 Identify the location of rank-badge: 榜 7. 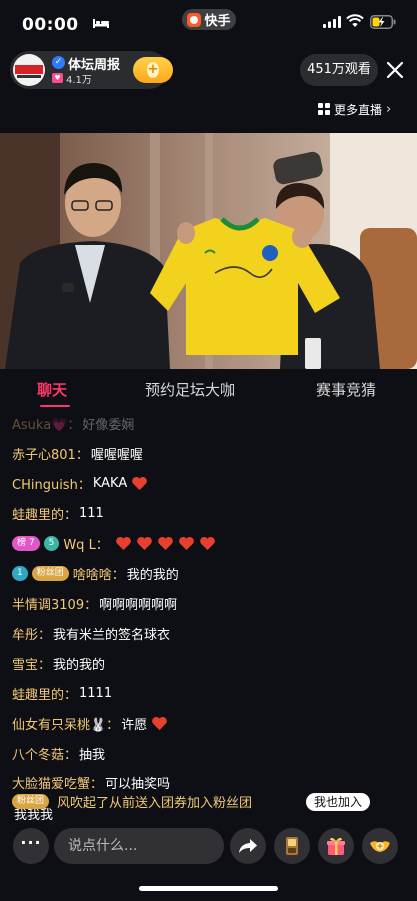
(26, 543).